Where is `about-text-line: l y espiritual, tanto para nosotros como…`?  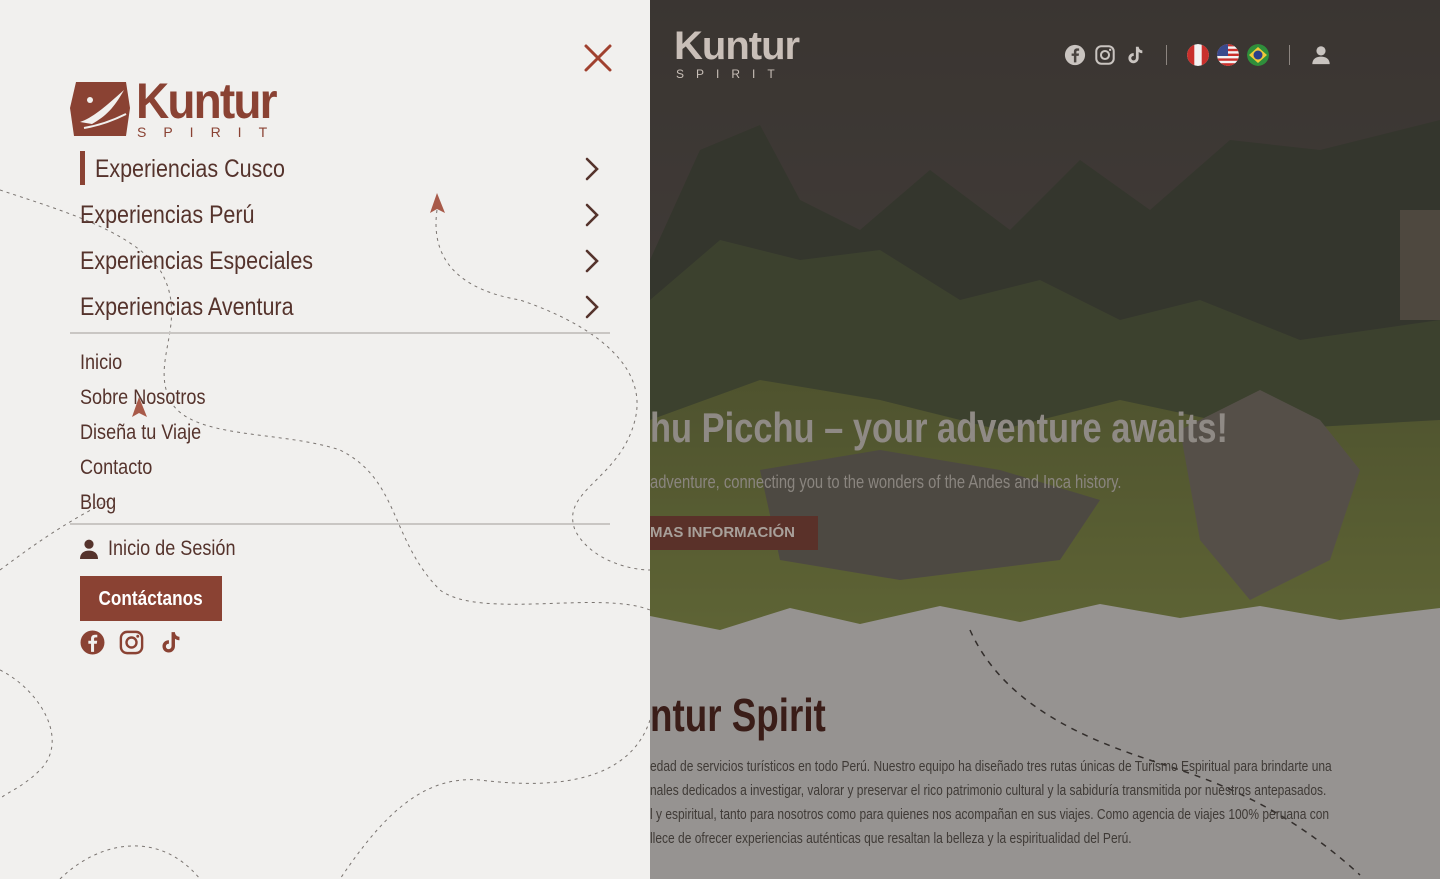 about-text-line: l y espiritual, tanto para nosotros como… is located at coordinates (990, 814).